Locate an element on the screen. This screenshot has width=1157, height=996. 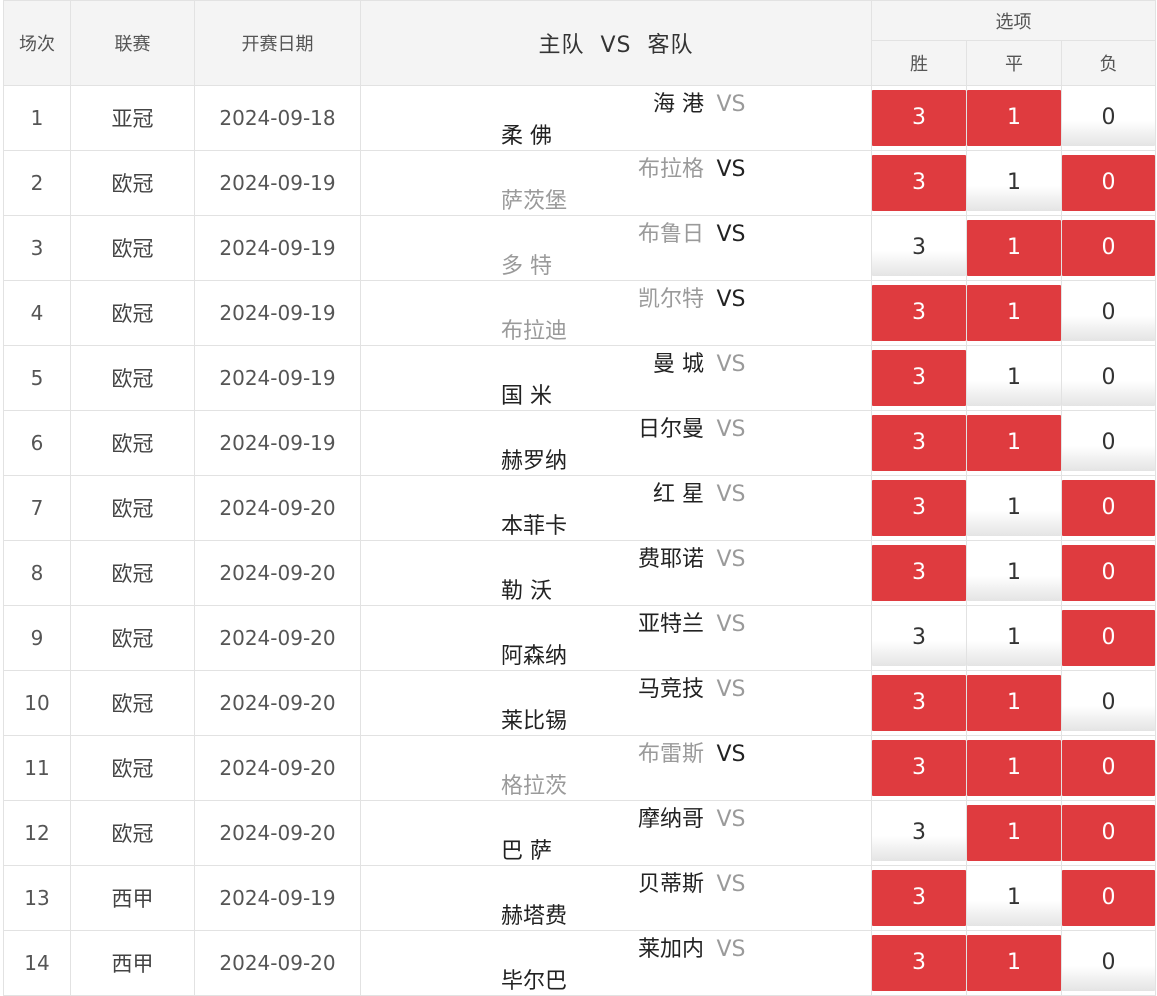
away-team: 赫罗纳 is located at coordinates (534, 461).